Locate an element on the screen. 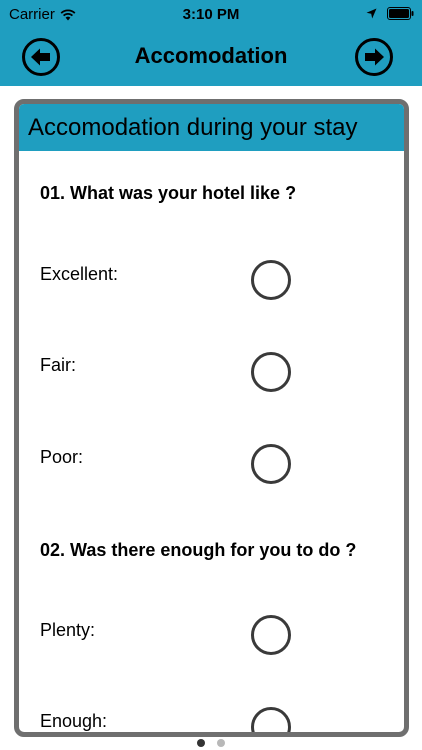 Image resolution: width=422 pixels, height=750 pixels. arrow-right-circle-icon is located at coordinates (374, 57).